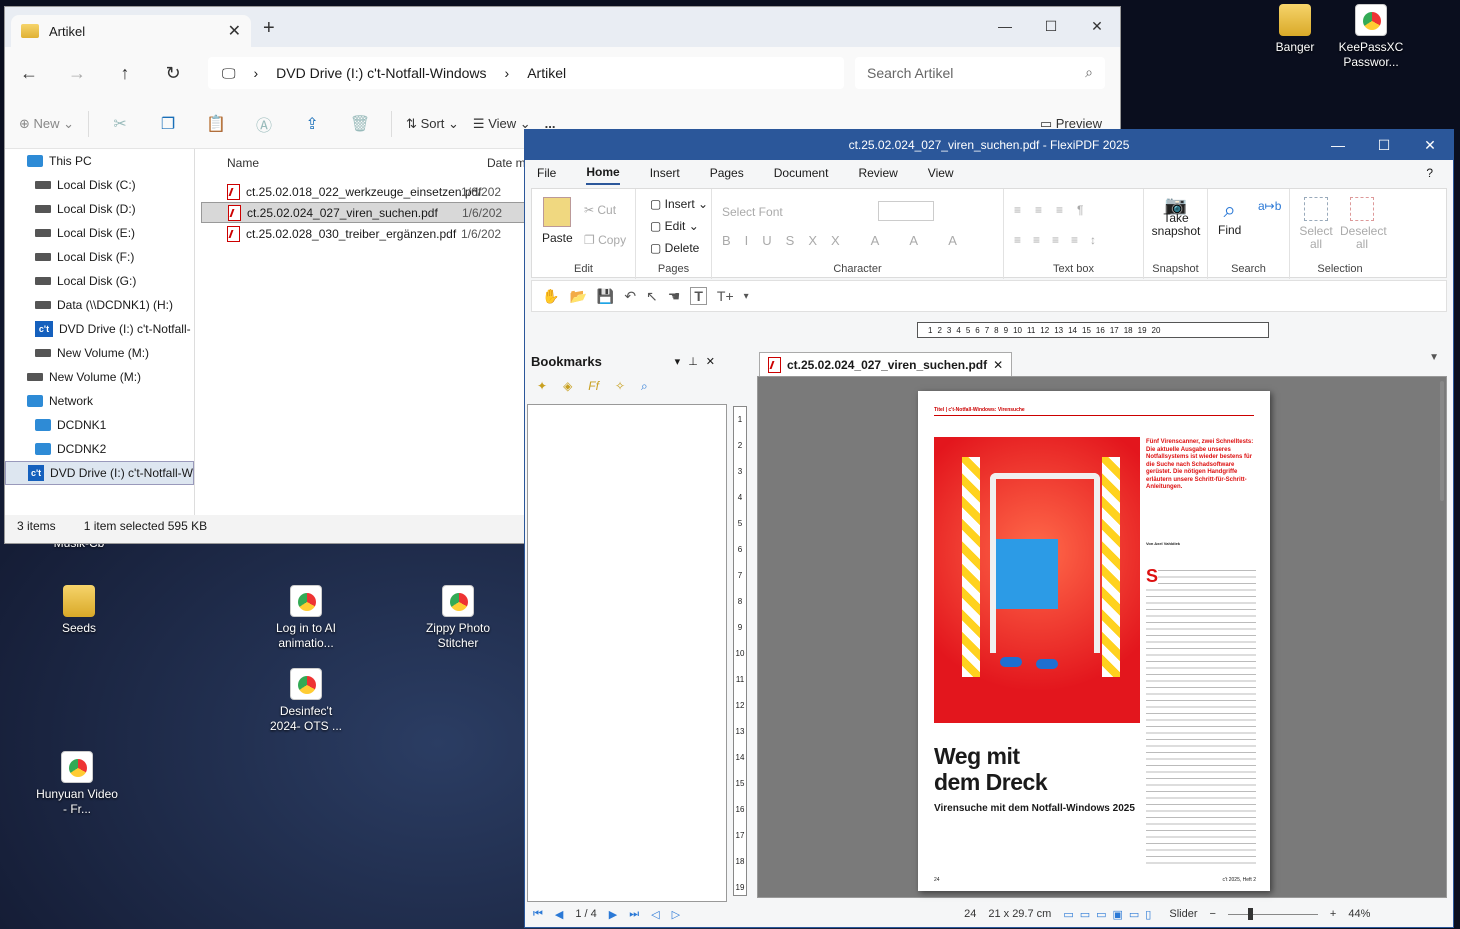  Describe the element at coordinates (559, 914) in the screenshot. I see `previous-page-icon: ◀` at that location.